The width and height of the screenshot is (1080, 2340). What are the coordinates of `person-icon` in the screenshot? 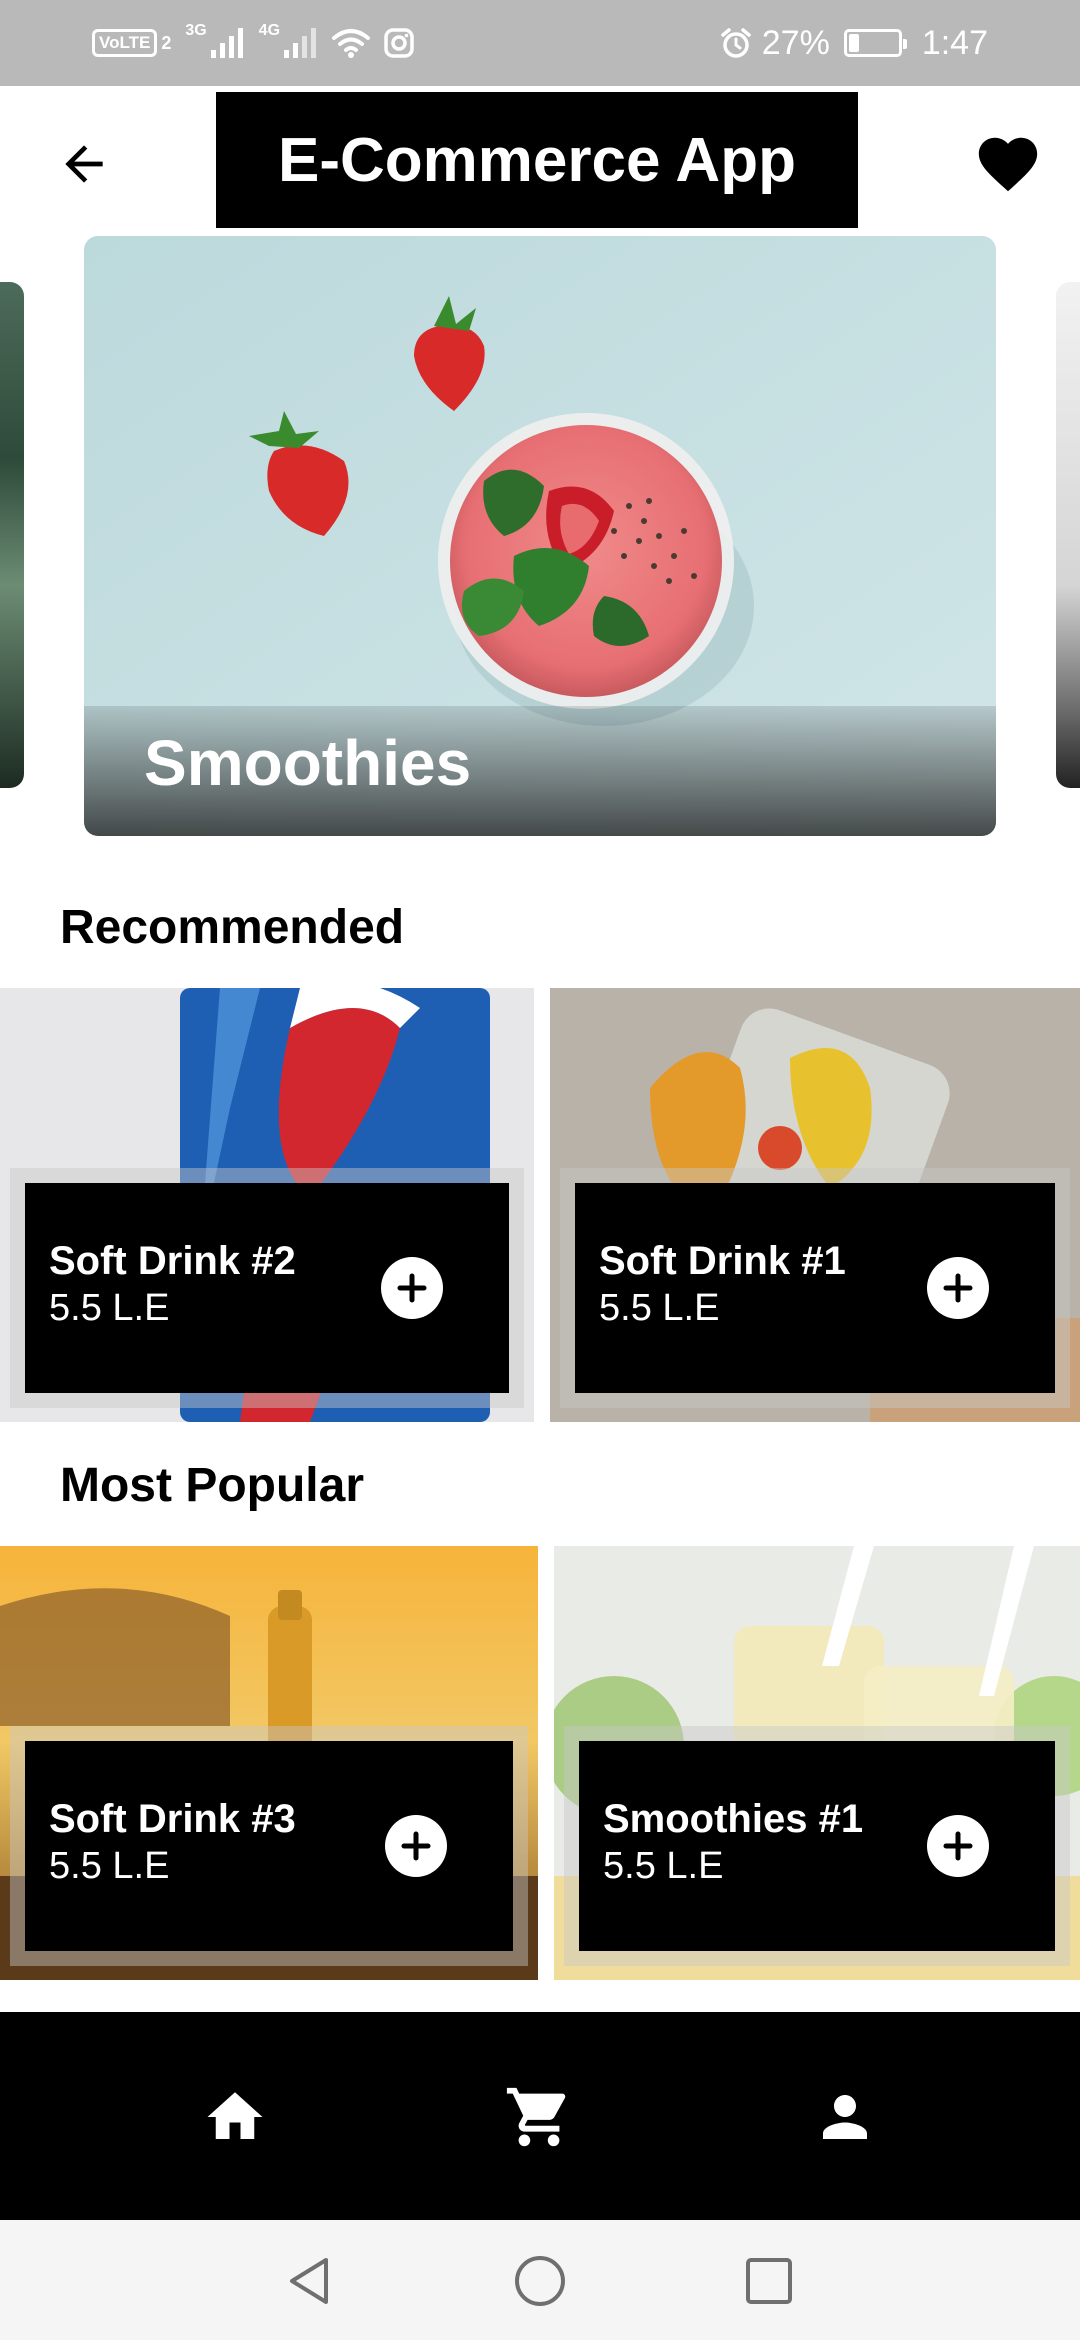 It's located at (845, 2117).